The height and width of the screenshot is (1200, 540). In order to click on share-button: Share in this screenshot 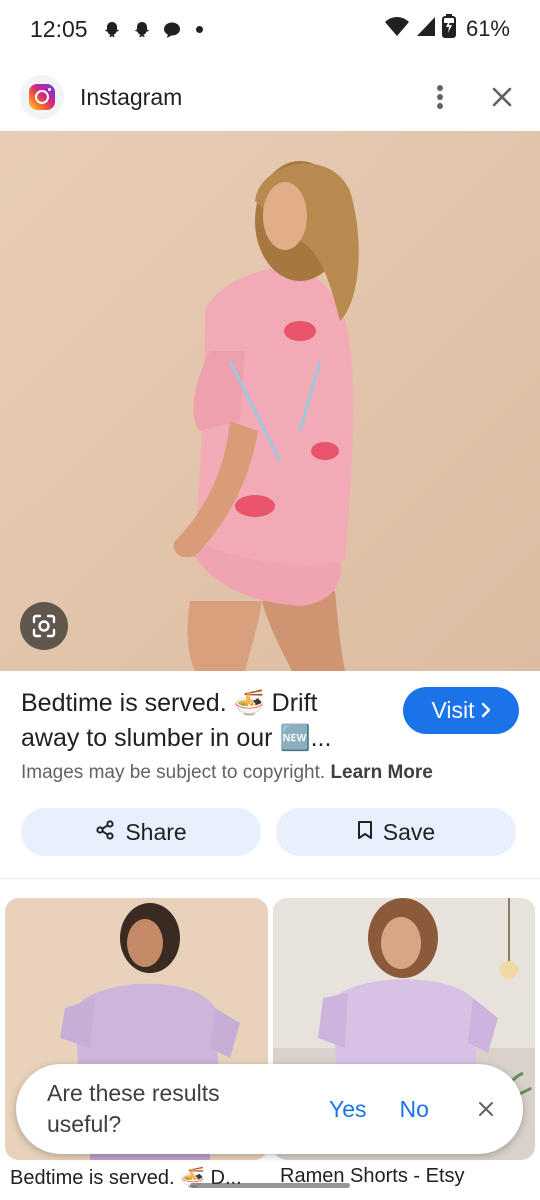, I will do `click(141, 832)`.